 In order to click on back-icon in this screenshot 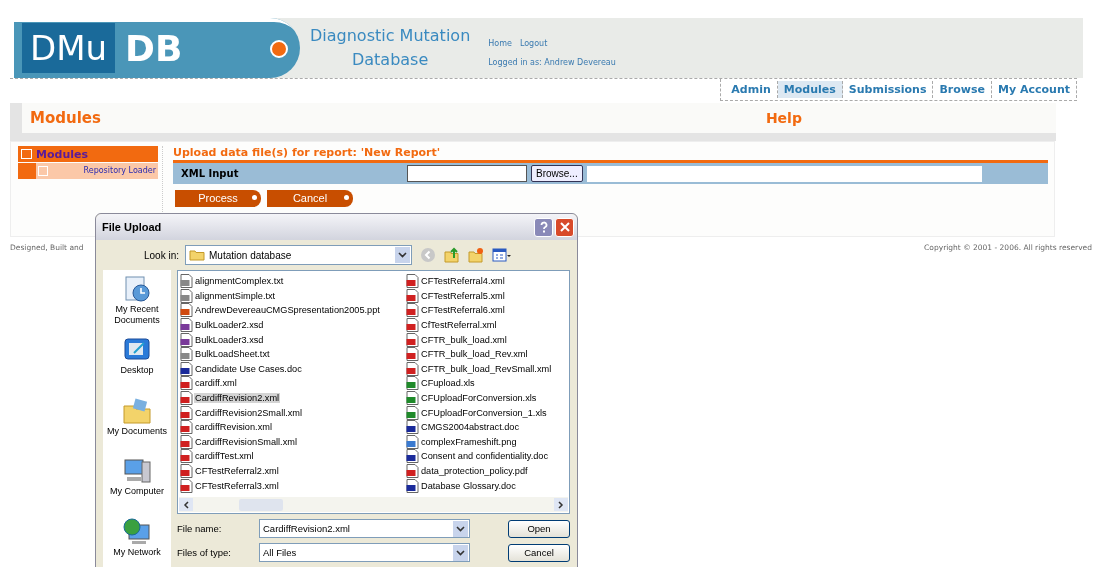, I will do `click(428, 255)`.